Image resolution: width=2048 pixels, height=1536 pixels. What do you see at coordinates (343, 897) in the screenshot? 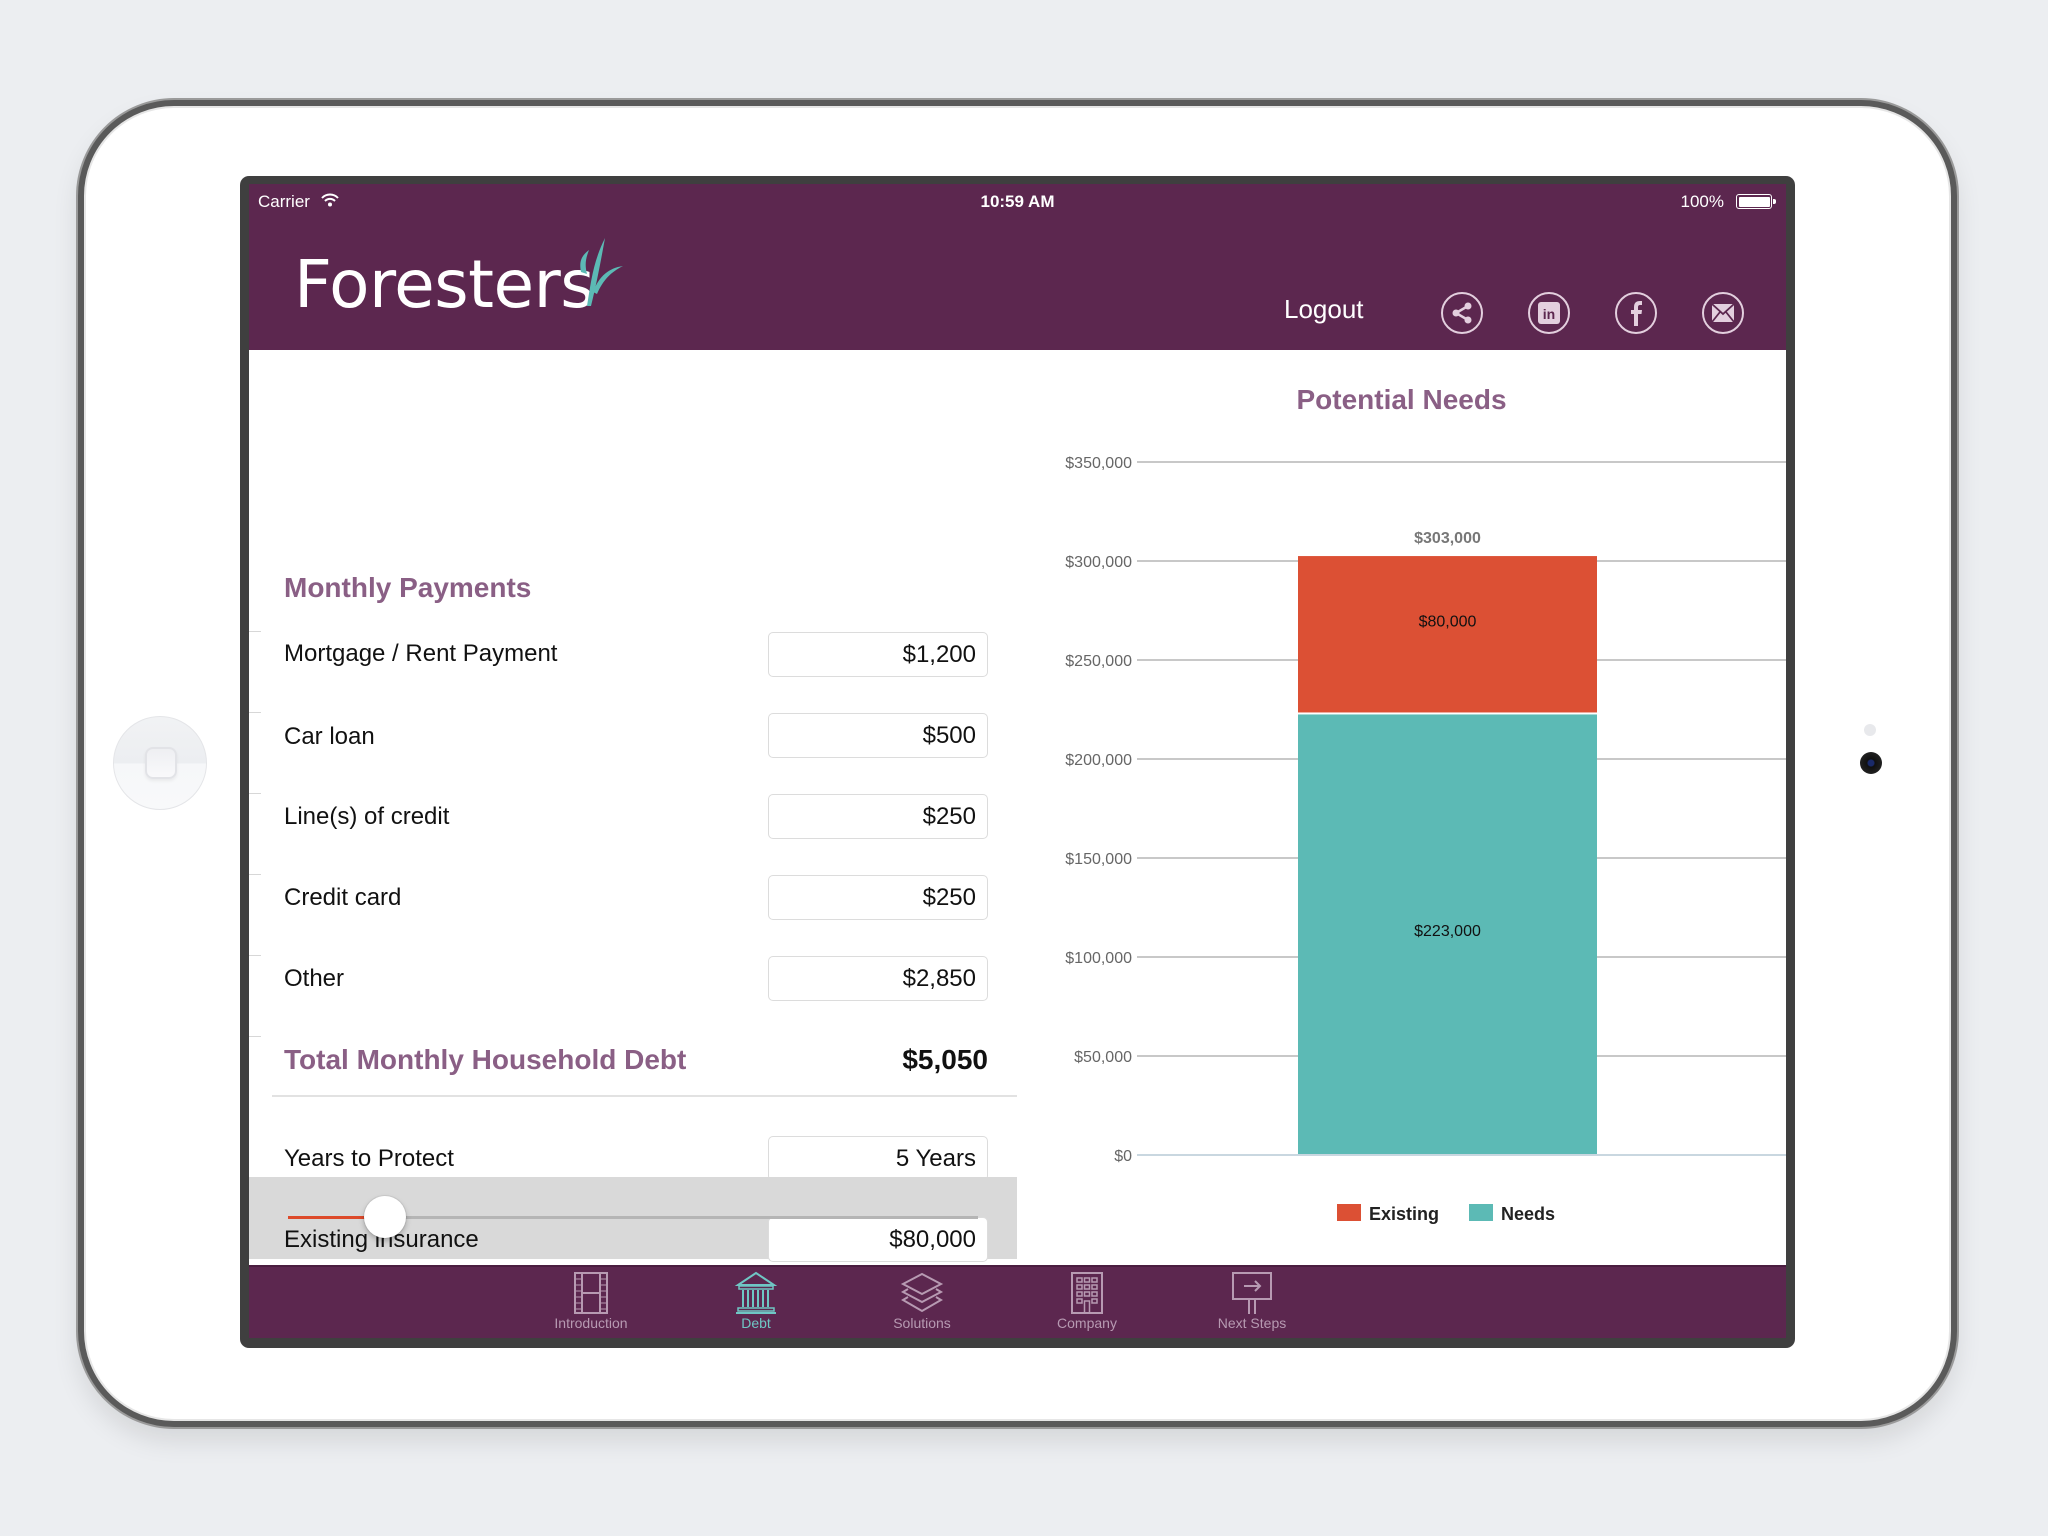
I see `row-label-credit-card: Credit card` at bounding box center [343, 897].